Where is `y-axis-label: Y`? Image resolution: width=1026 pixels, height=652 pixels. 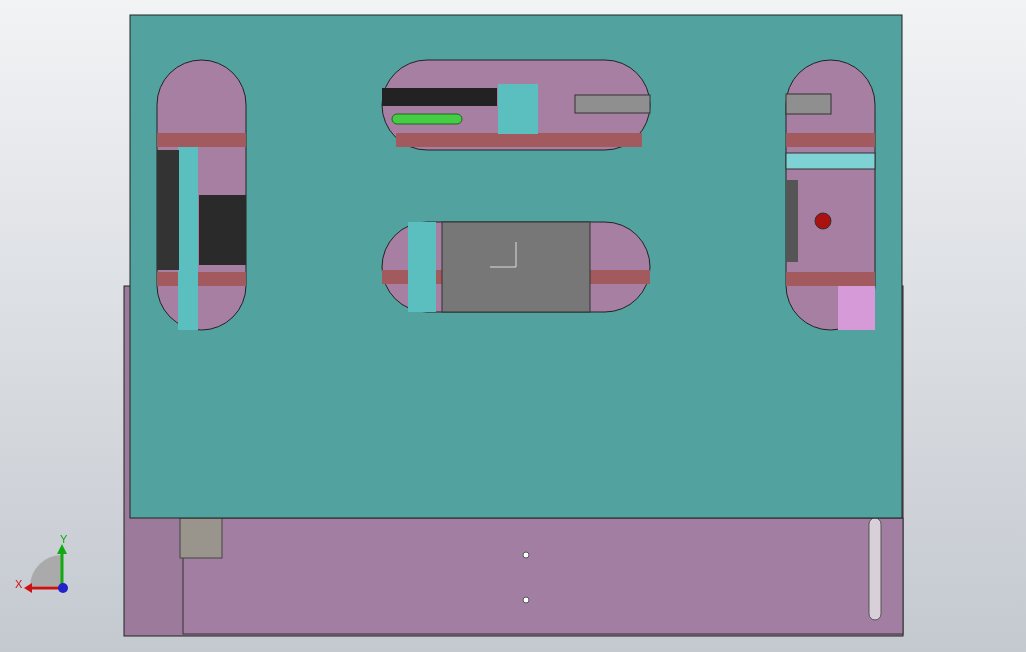
y-axis-label: Y is located at coordinates (64, 539).